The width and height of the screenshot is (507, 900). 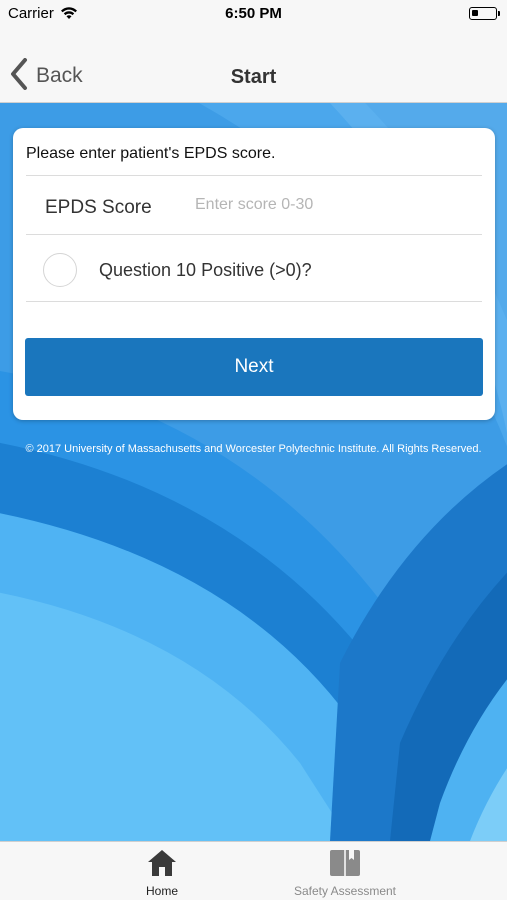 I want to click on tab-safety-assessment-label: Safety Assessment, so click(x=345, y=891).